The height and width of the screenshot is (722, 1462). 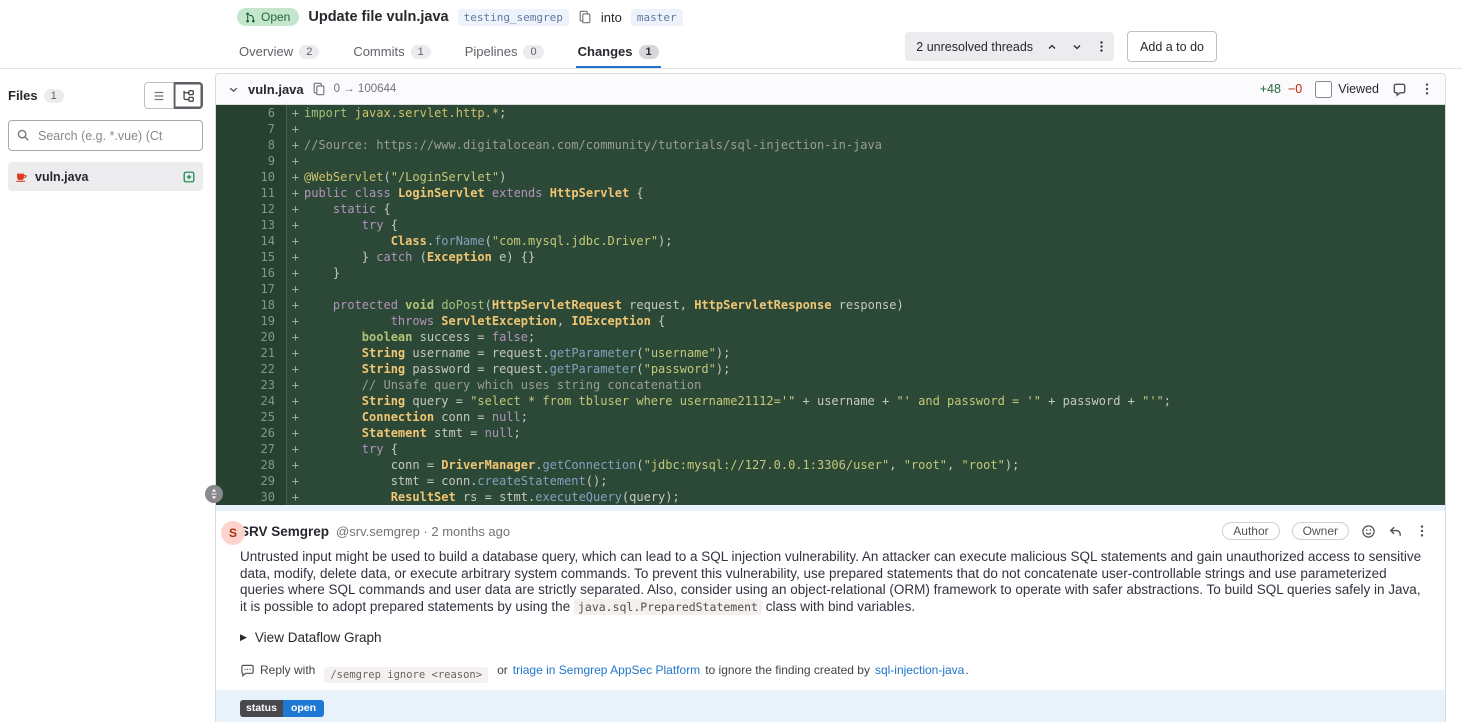 What do you see at coordinates (1101, 46) in the screenshot?
I see `threads-kebab-menu` at bounding box center [1101, 46].